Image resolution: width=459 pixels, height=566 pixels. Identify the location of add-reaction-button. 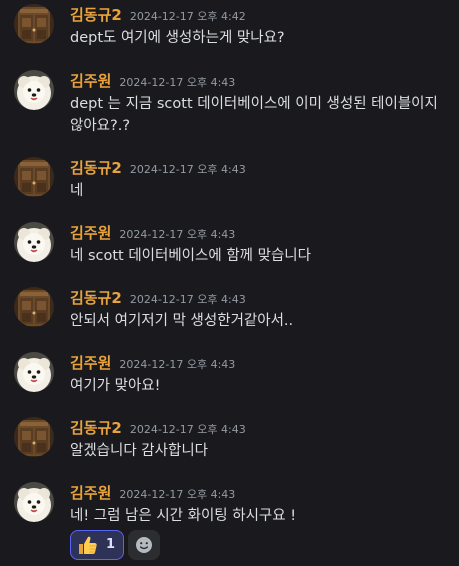
(144, 545).